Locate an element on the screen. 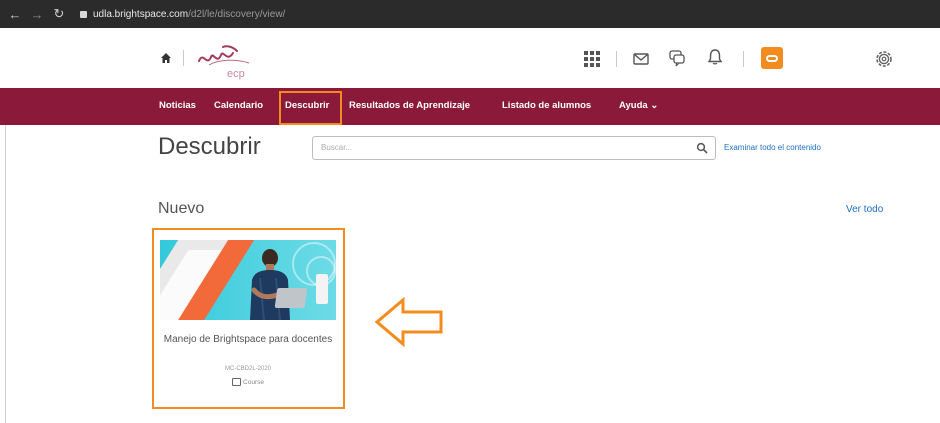  teacher-with-laptop-illustration is located at coordinates (270, 284).